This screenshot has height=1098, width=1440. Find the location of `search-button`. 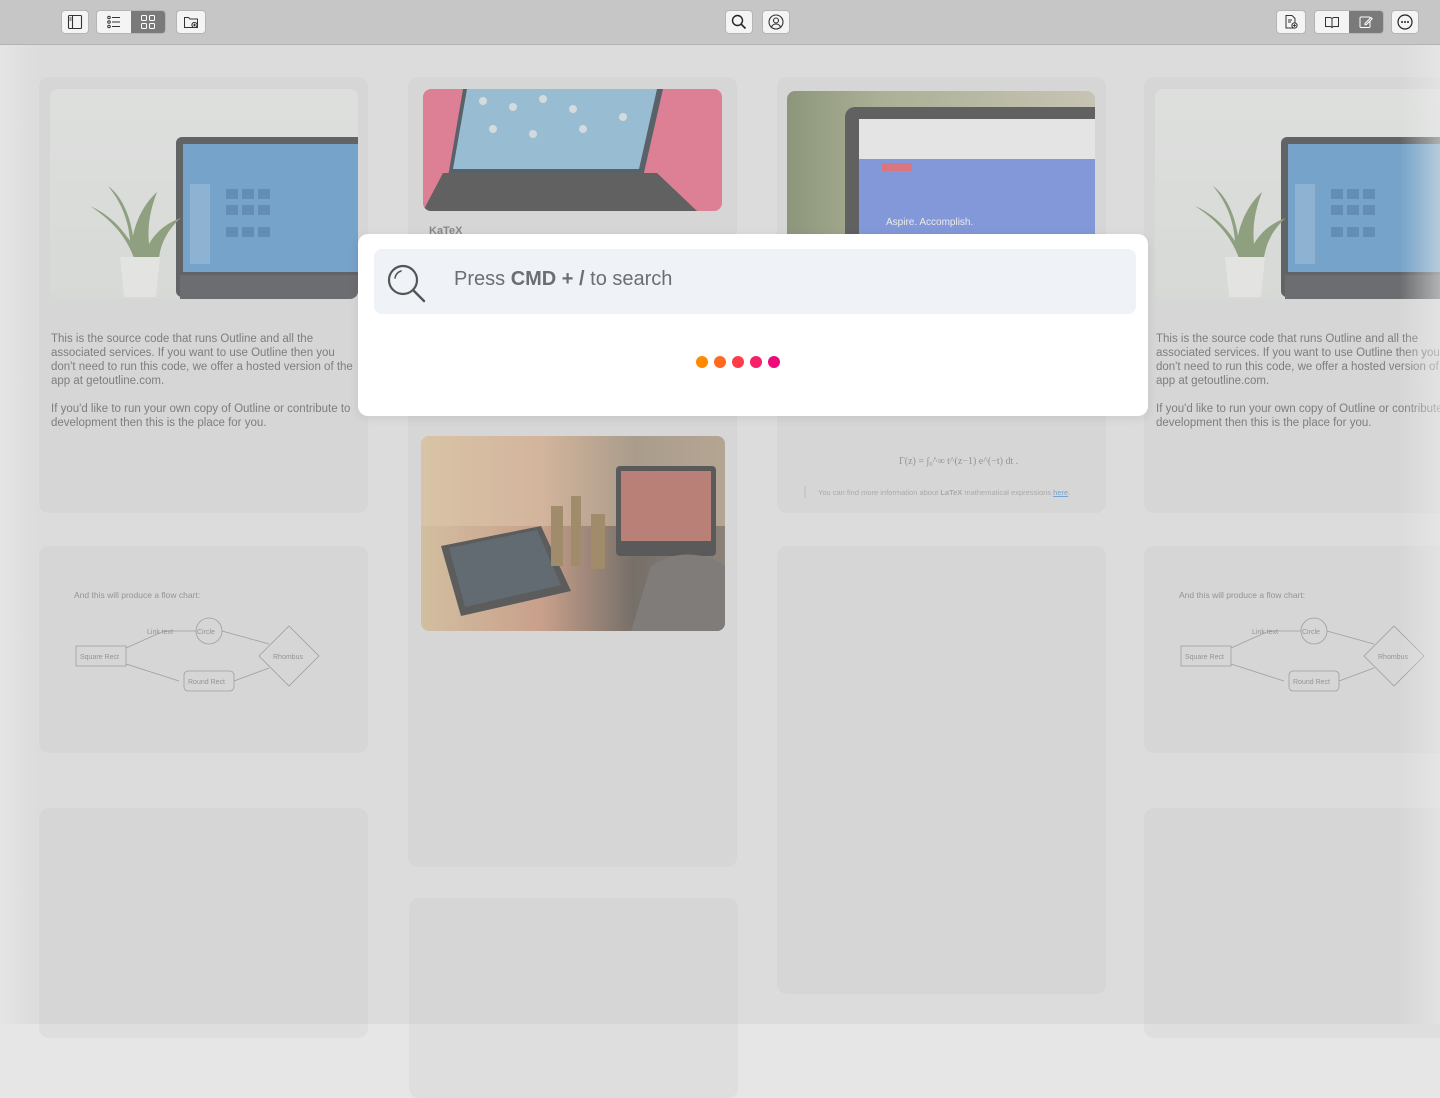

search-button is located at coordinates (739, 22).